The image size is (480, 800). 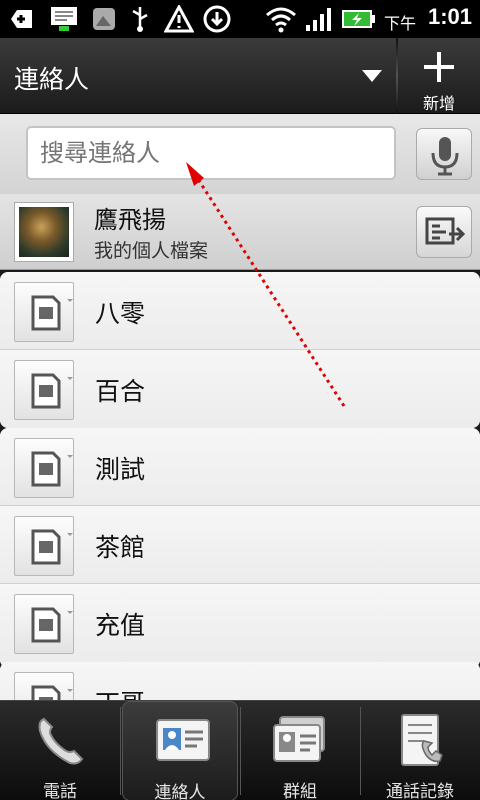 What do you see at coordinates (240, 467) in the screenshot?
I see `list-item: 測試` at bounding box center [240, 467].